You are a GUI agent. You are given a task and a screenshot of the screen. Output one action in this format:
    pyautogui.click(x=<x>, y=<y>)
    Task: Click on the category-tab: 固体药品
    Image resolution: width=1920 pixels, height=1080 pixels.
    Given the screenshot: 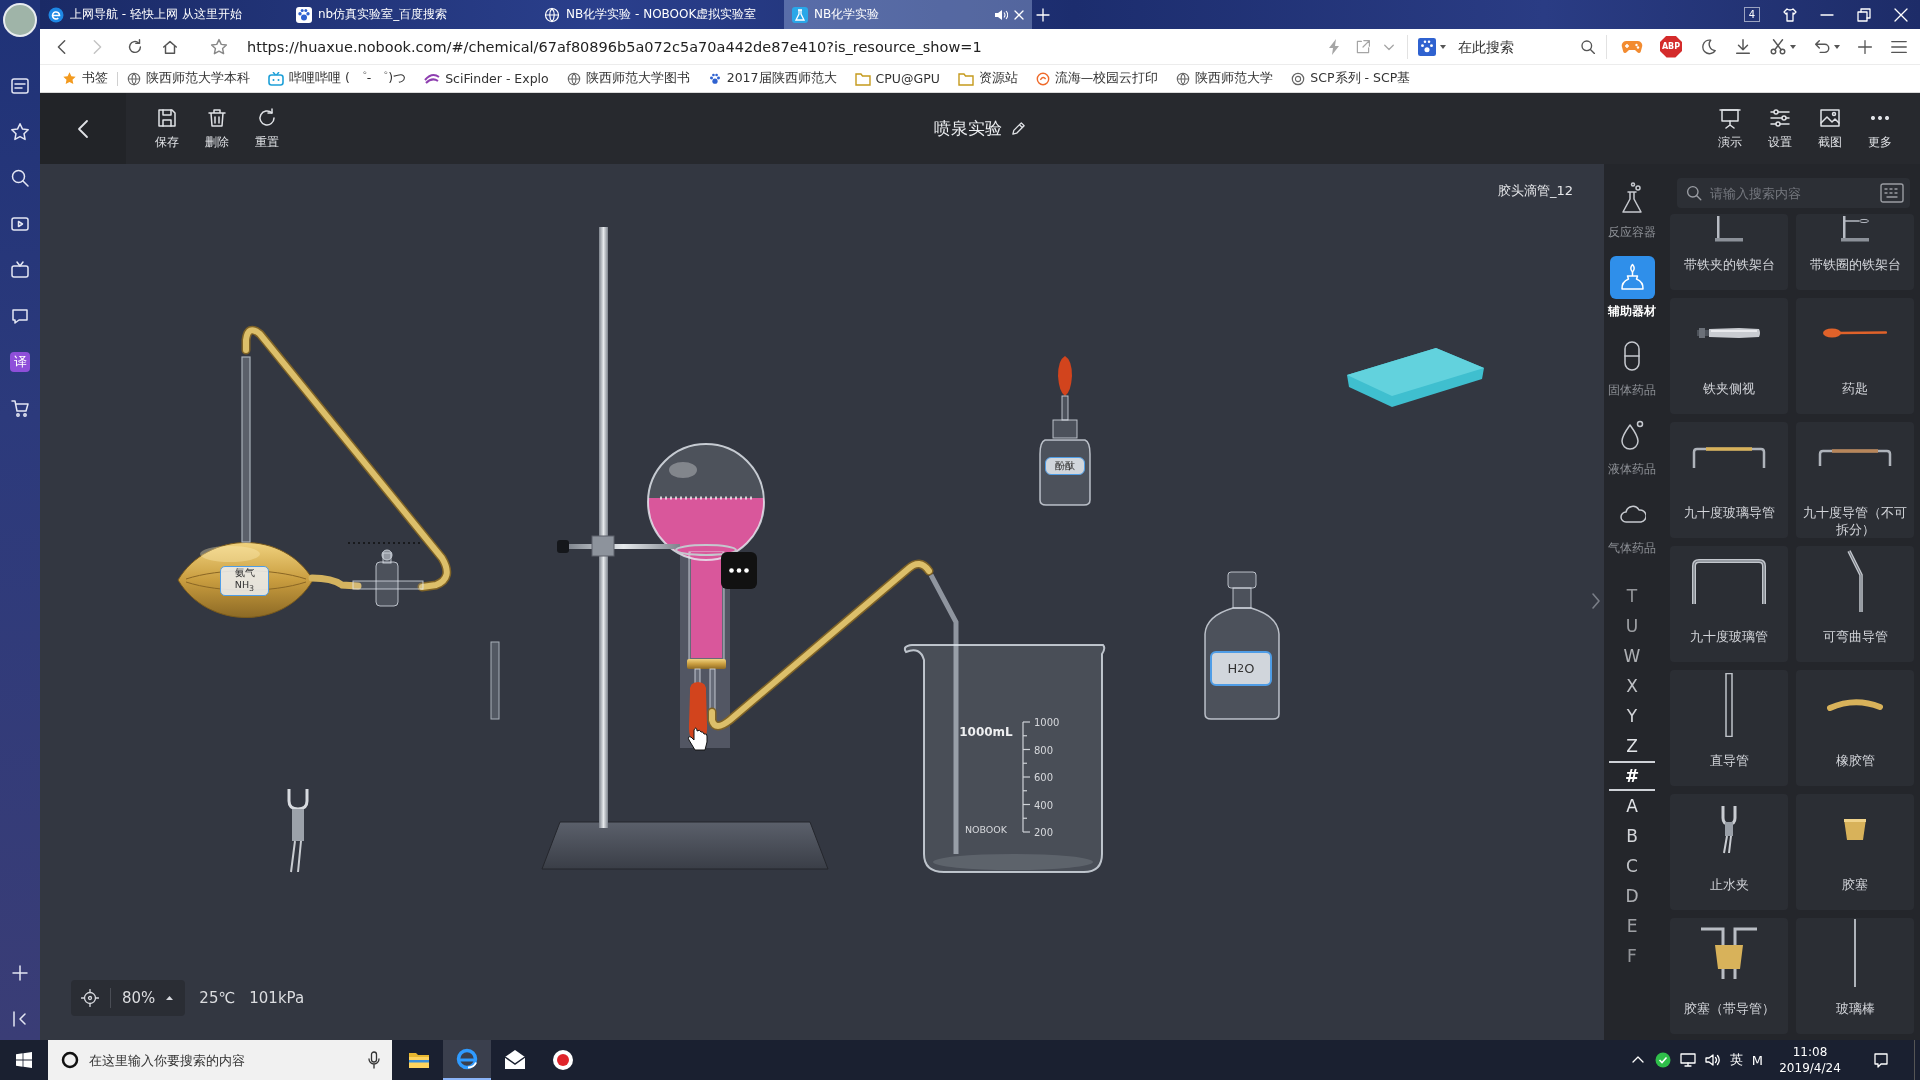 What is the action you would take?
    pyautogui.click(x=1632, y=365)
    